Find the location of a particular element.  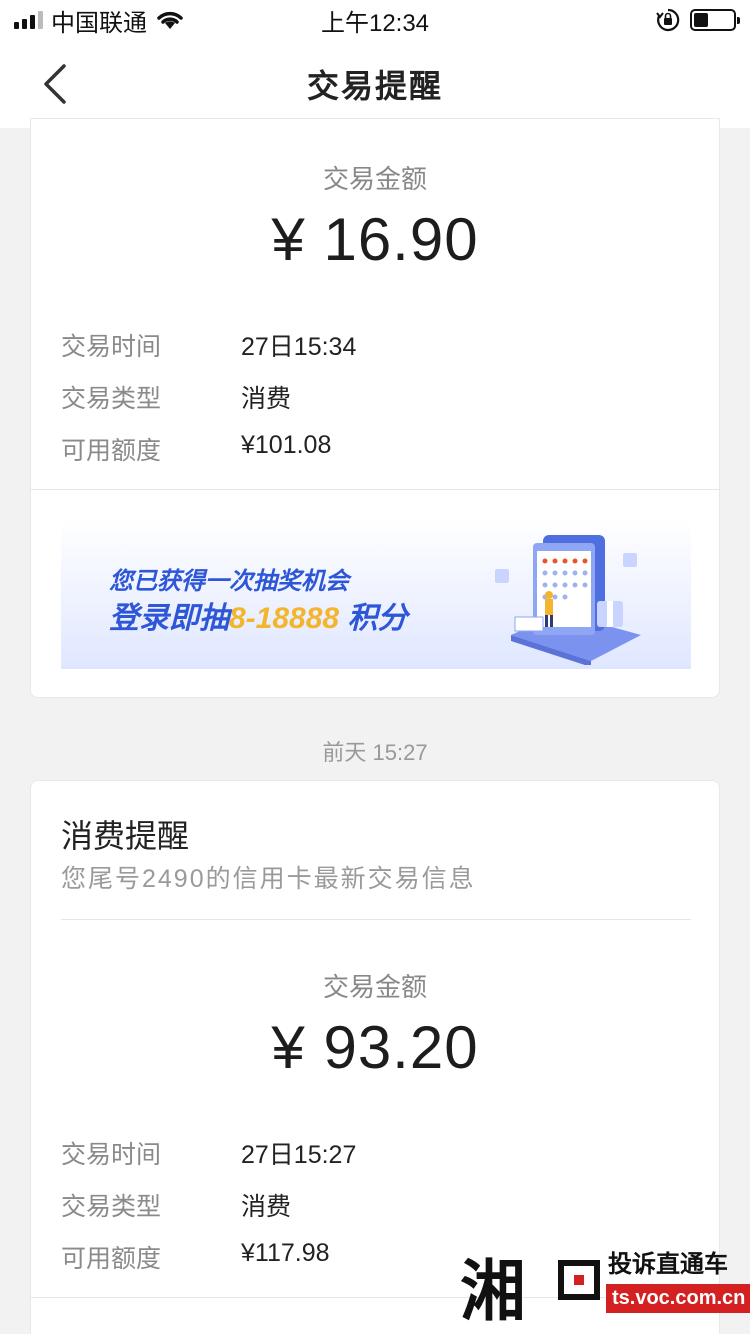

detail-row-time: 交易时间 27日15:34 is located at coordinates (208, 345).